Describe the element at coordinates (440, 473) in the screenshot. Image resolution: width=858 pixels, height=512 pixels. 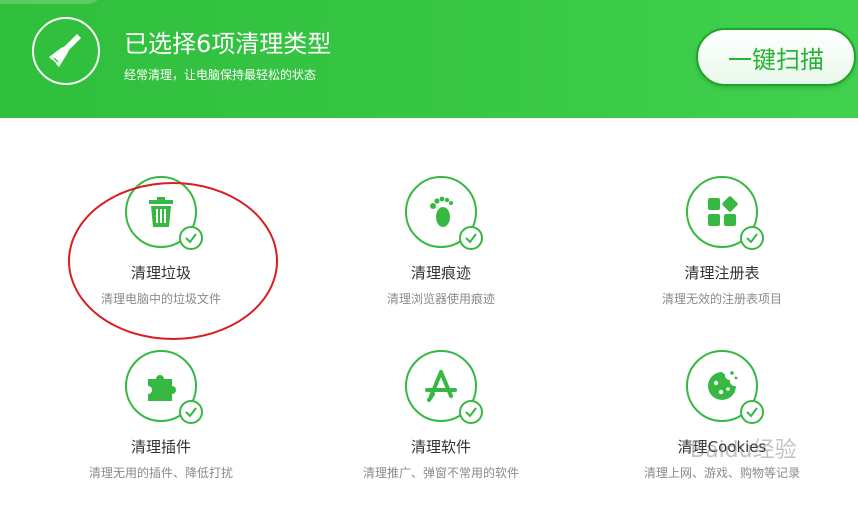
I see `item-desc: 清理推广、弹窗不常用的软件` at that location.